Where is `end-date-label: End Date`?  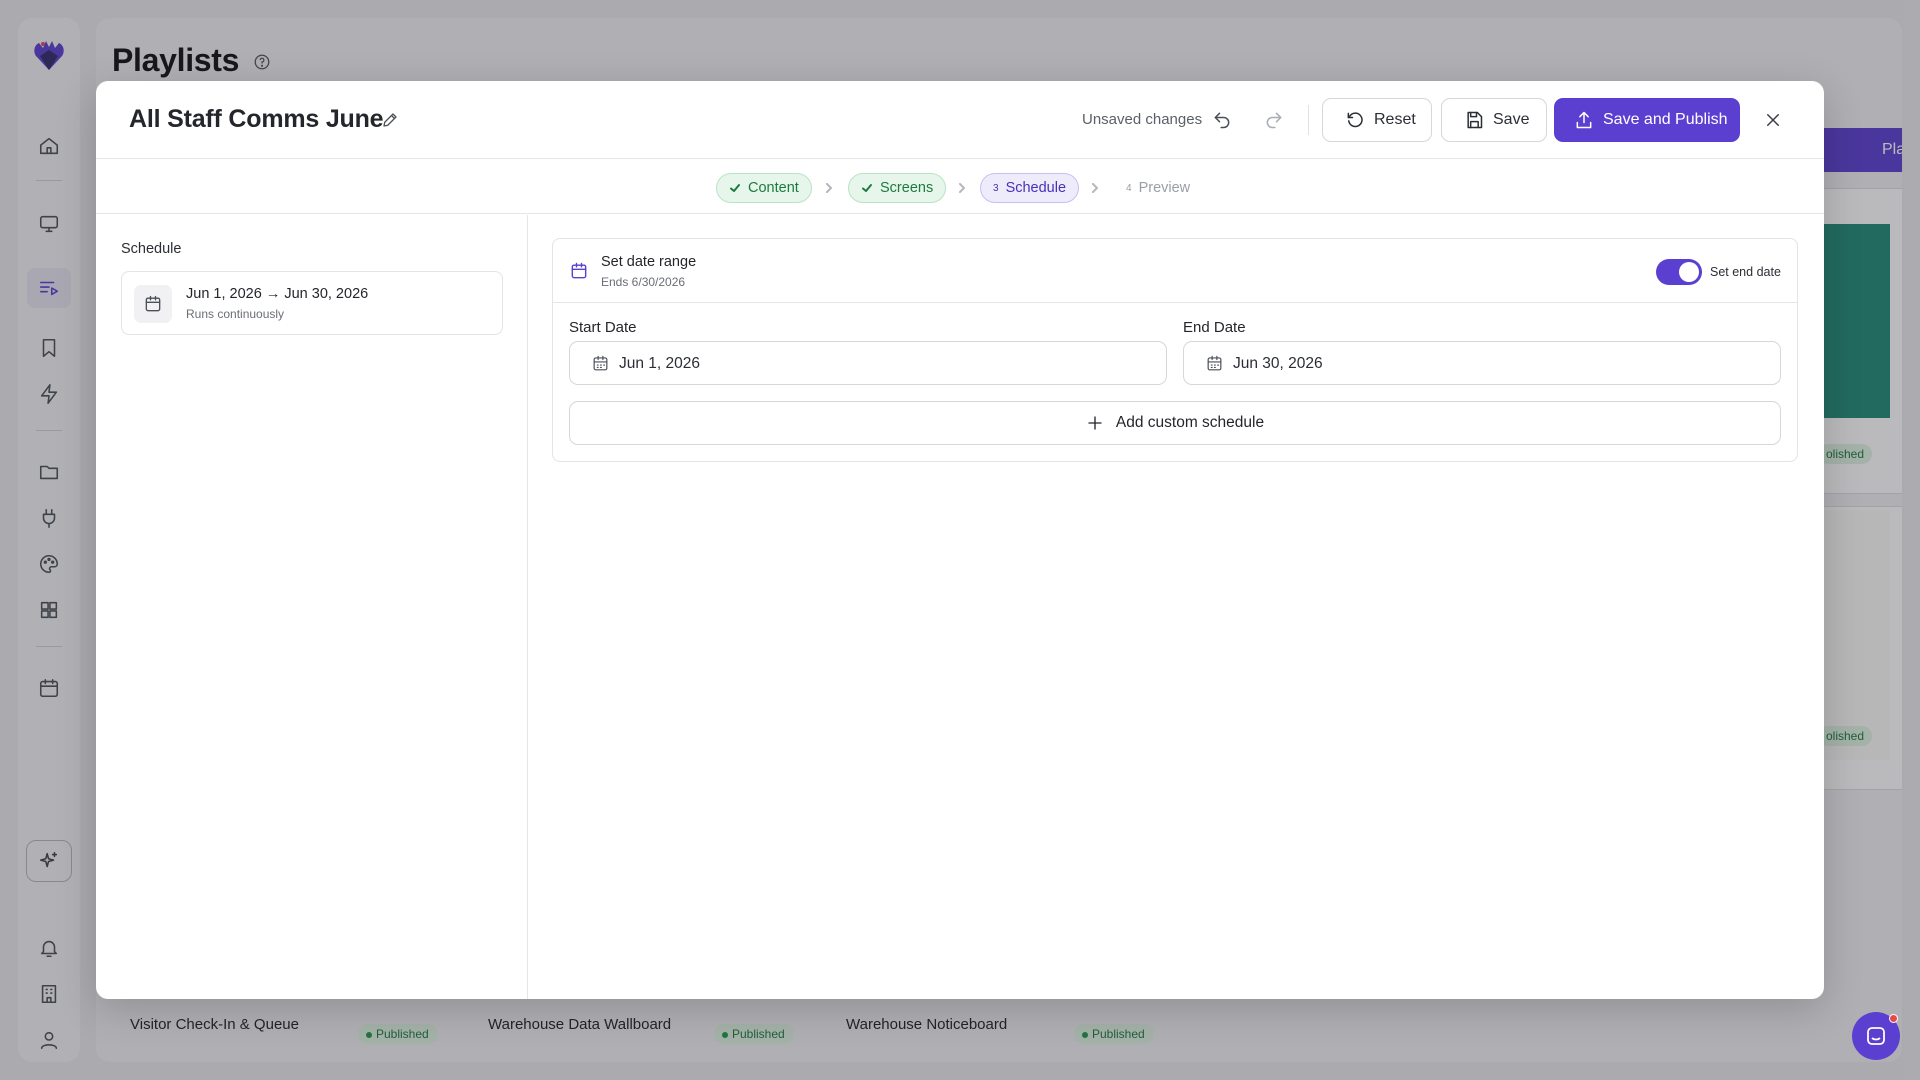 end-date-label: End Date is located at coordinates (1214, 327).